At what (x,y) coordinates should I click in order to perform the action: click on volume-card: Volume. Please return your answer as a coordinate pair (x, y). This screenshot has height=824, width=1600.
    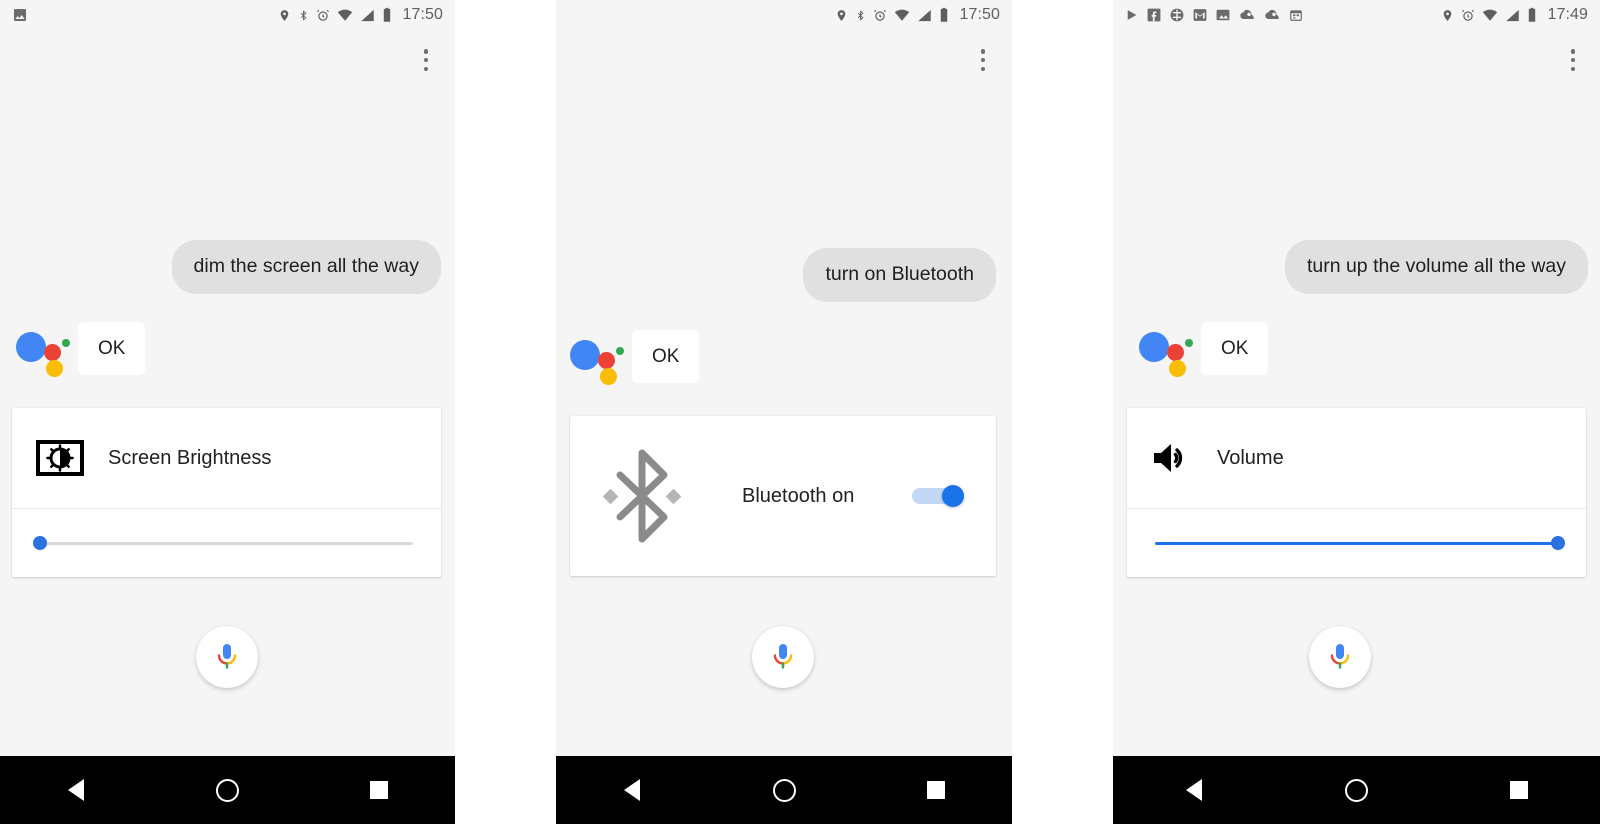
    Looking at the image, I should click on (1356, 492).